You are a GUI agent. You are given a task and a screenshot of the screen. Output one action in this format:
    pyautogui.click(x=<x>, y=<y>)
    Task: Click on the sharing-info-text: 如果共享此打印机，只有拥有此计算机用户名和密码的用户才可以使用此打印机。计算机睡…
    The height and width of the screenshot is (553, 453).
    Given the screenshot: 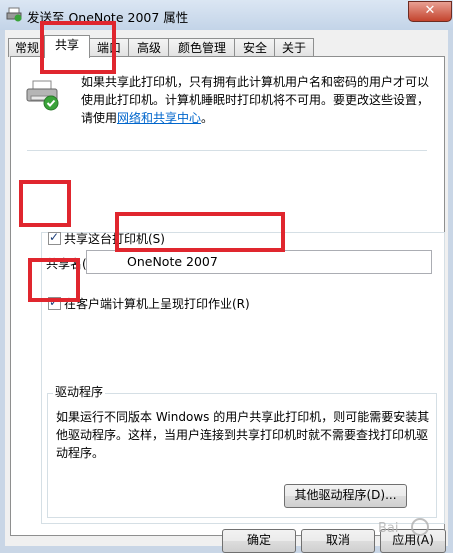 What is the action you would take?
    pyautogui.click(x=255, y=100)
    